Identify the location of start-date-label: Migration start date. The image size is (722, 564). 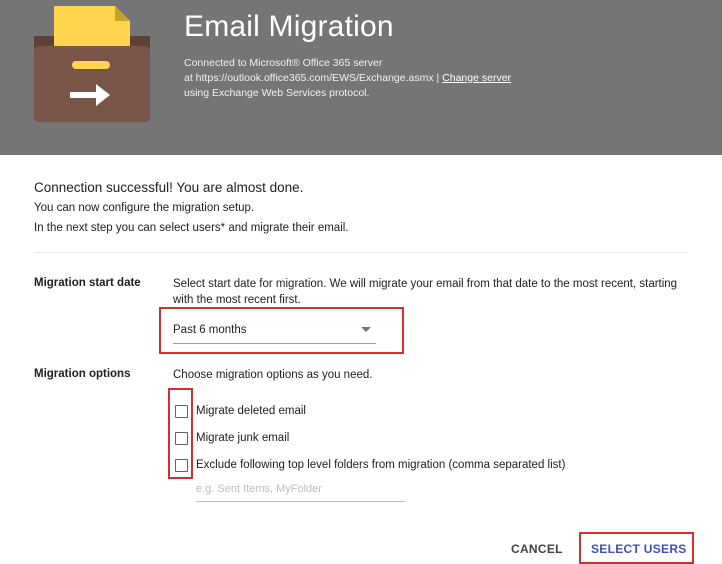
(87, 283).